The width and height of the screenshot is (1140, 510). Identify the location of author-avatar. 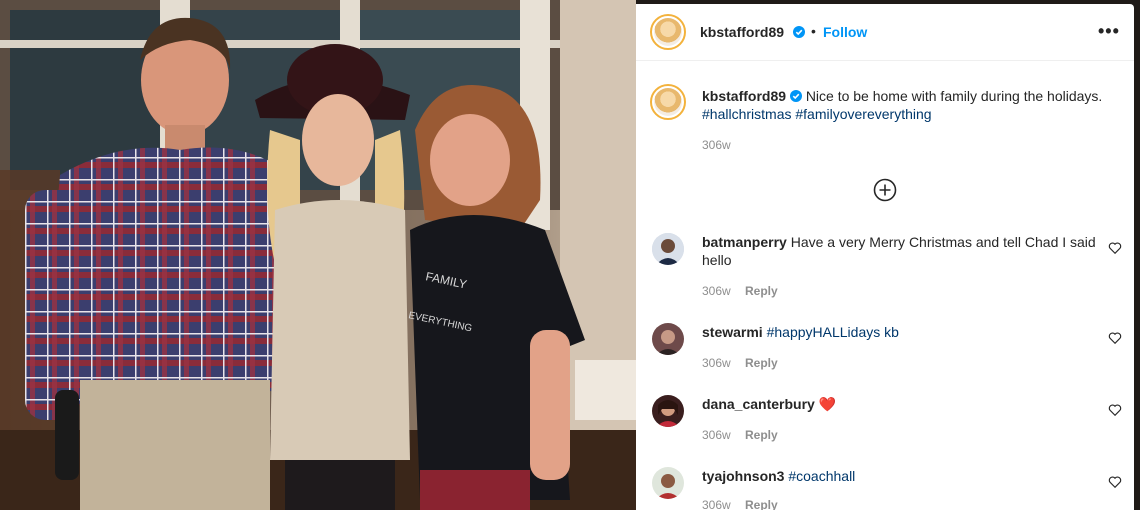
(668, 32).